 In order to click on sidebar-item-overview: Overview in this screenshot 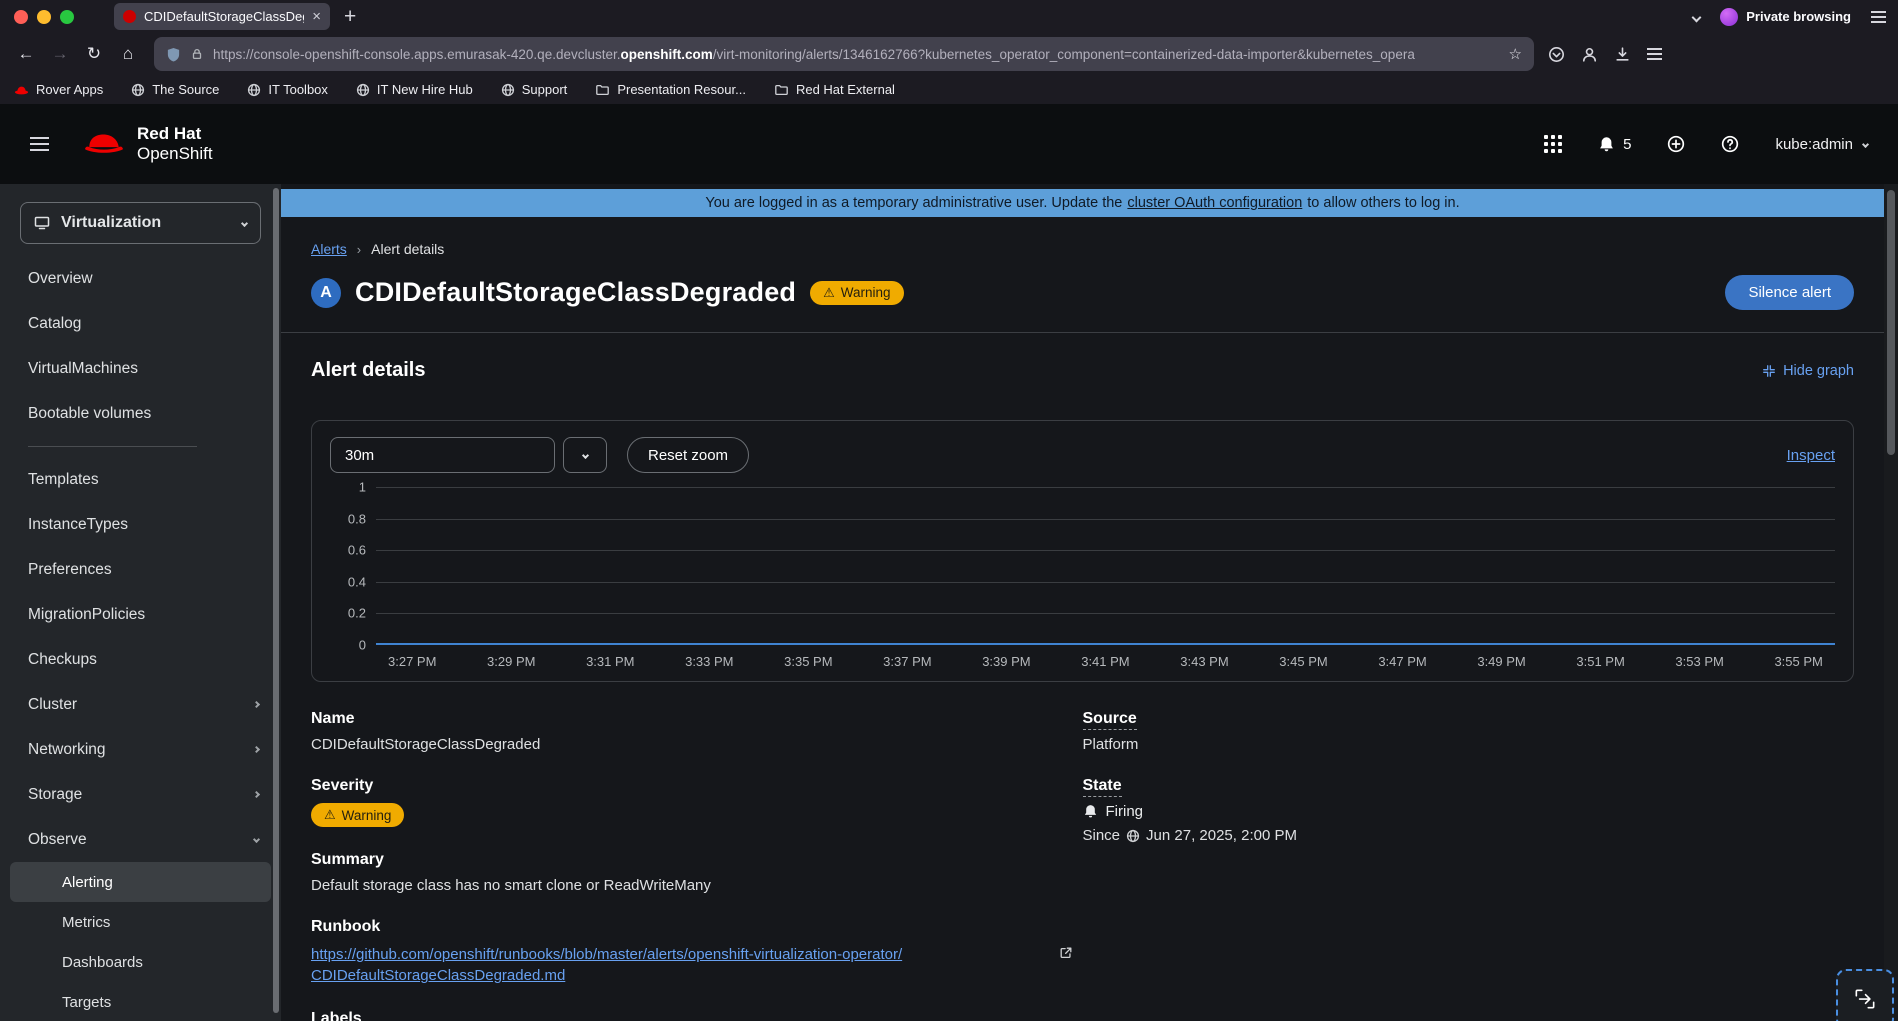, I will do `click(140, 278)`.